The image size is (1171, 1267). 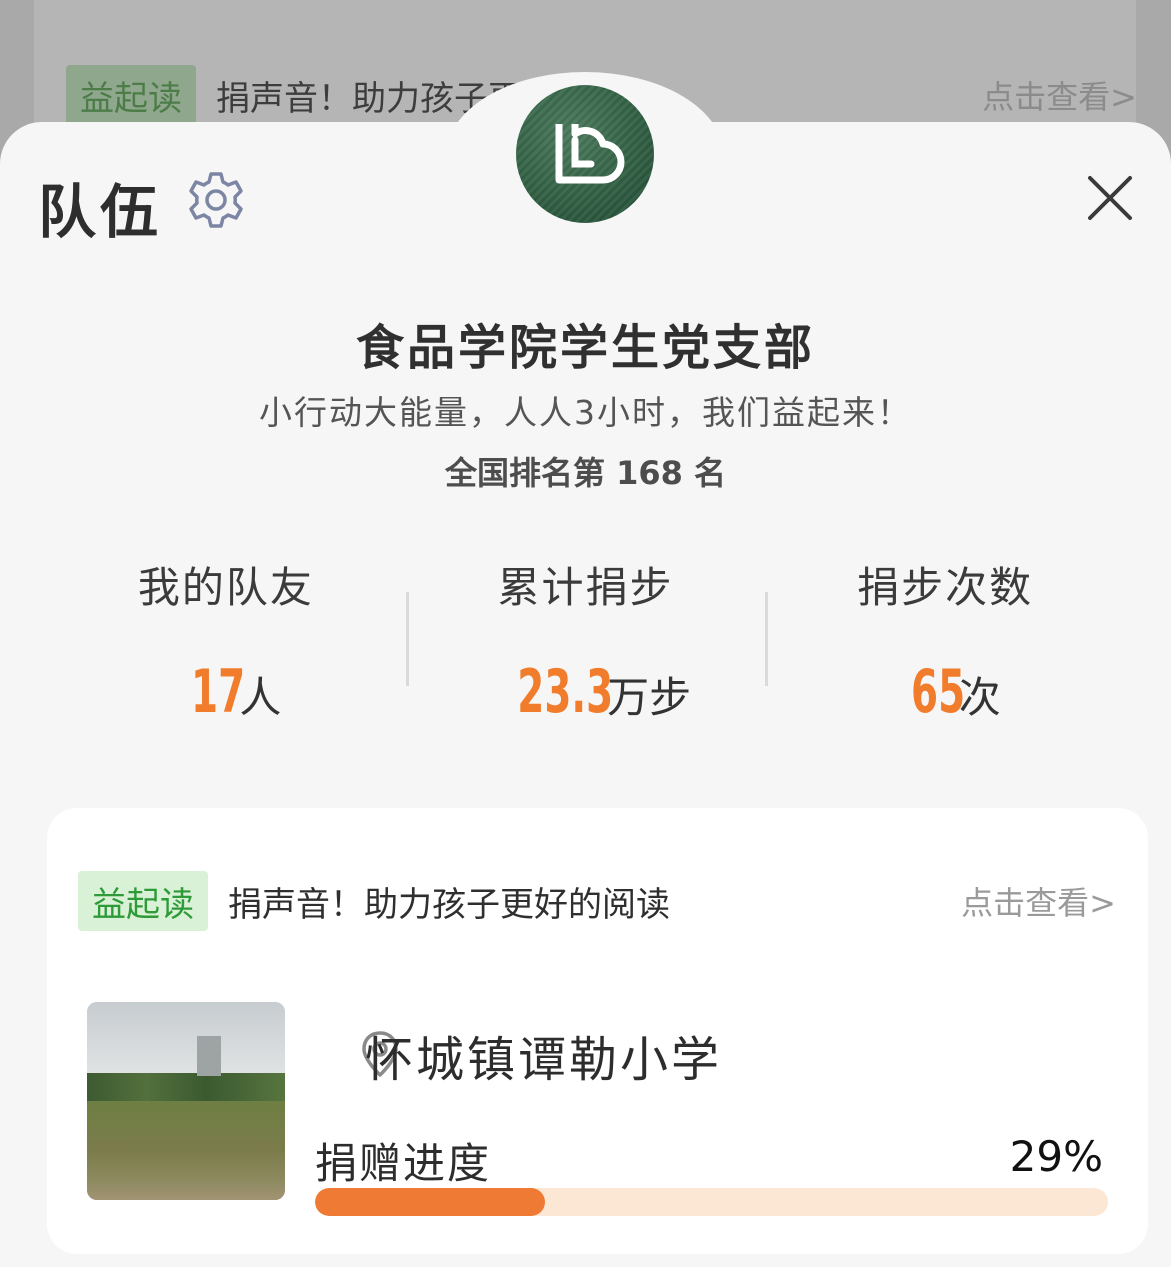 What do you see at coordinates (131, 95) in the screenshot?
I see `background-banner-tag: 益起读` at bounding box center [131, 95].